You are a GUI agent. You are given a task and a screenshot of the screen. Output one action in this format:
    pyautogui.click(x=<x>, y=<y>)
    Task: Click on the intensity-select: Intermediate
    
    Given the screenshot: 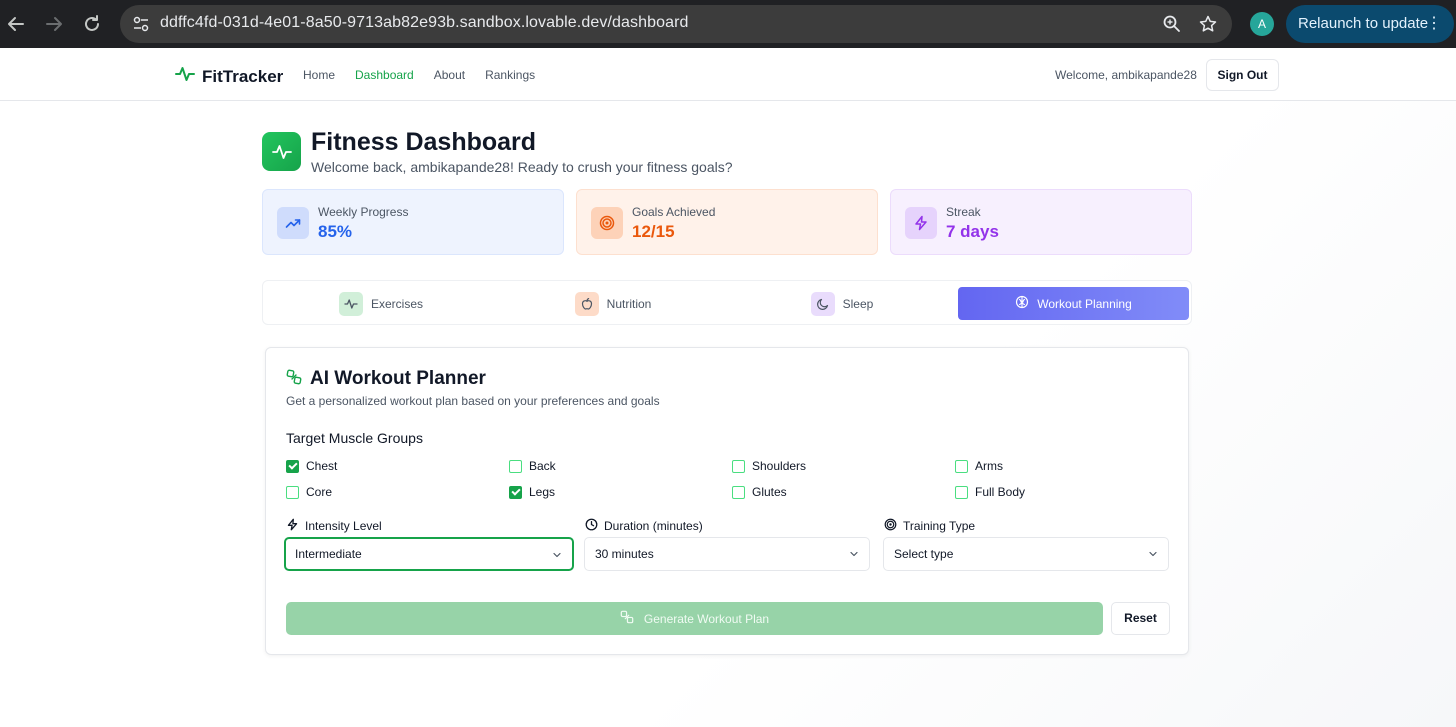 What is the action you would take?
    pyautogui.click(x=429, y=554)
    